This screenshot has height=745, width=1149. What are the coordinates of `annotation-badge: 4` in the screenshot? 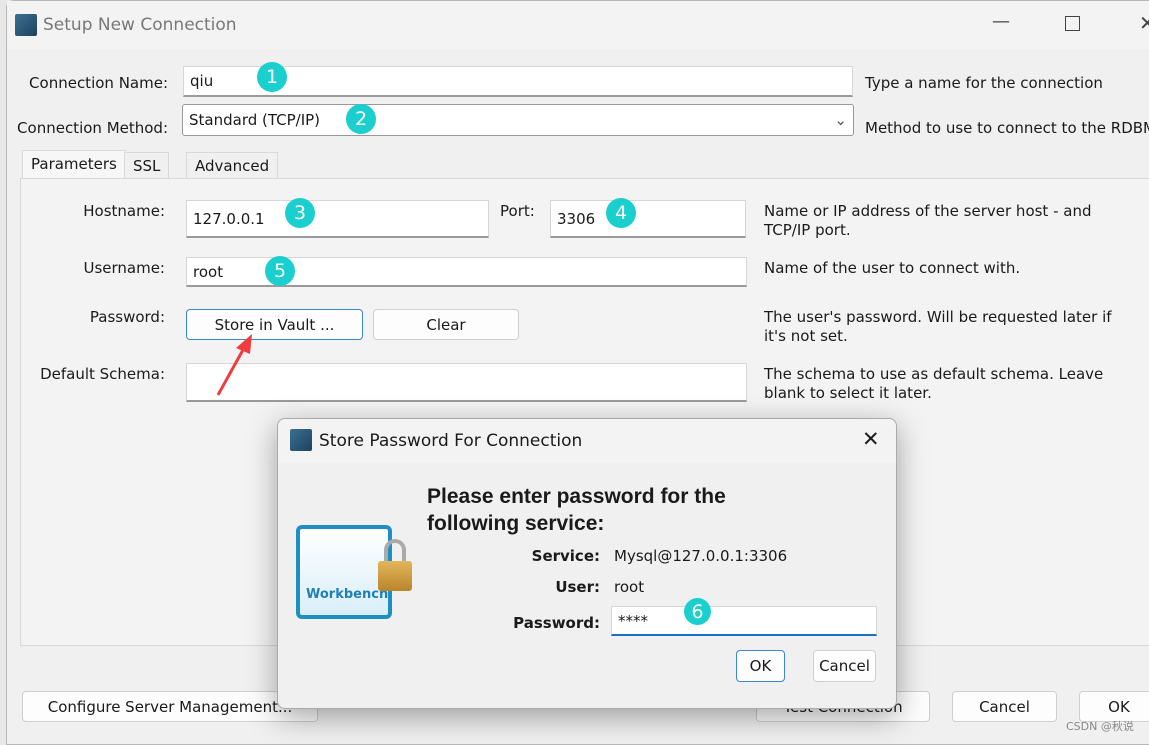 It's located at (621, 213).